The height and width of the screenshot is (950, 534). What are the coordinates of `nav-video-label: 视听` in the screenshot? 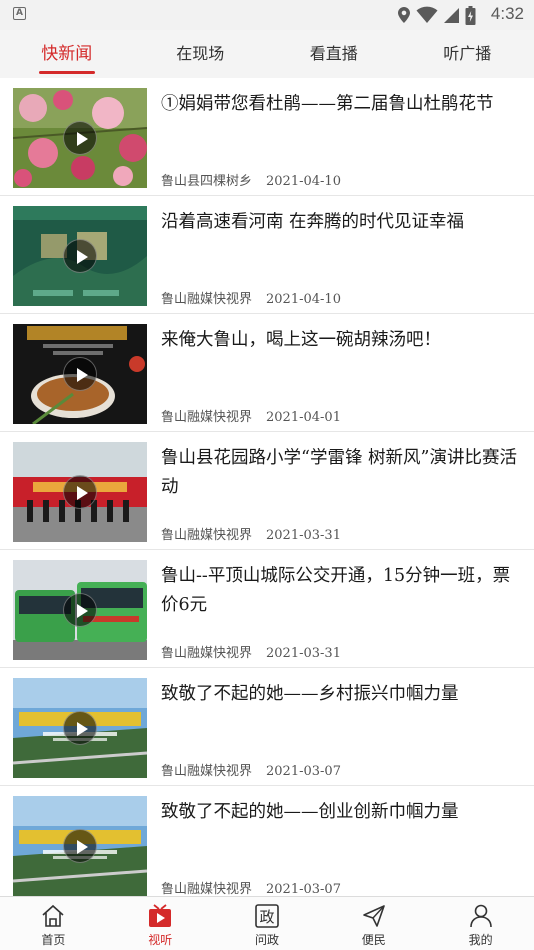 It's located at (160, 940).